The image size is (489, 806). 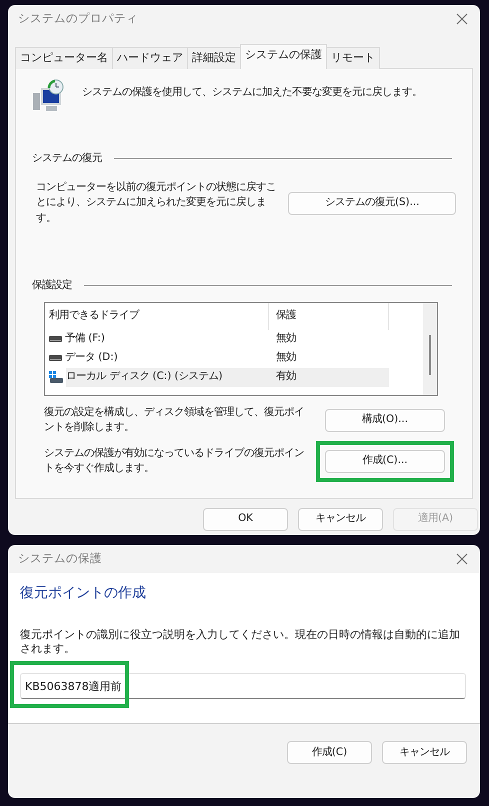 I want to click on section-heading: 保護設定, so click(x=52, y=286).